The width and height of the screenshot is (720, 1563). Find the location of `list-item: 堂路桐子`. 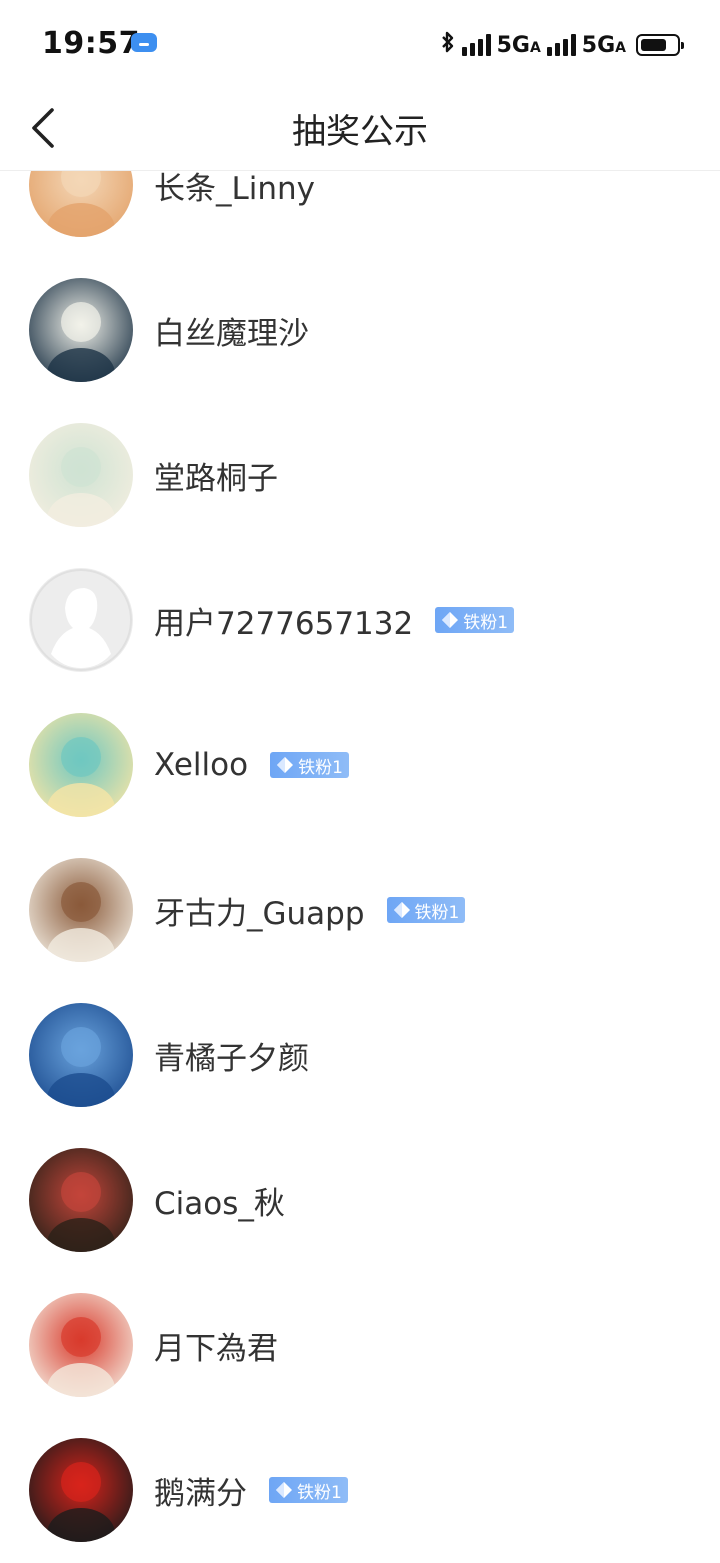

list-item: 堂路桐子 is located at coordinates (360, 475).